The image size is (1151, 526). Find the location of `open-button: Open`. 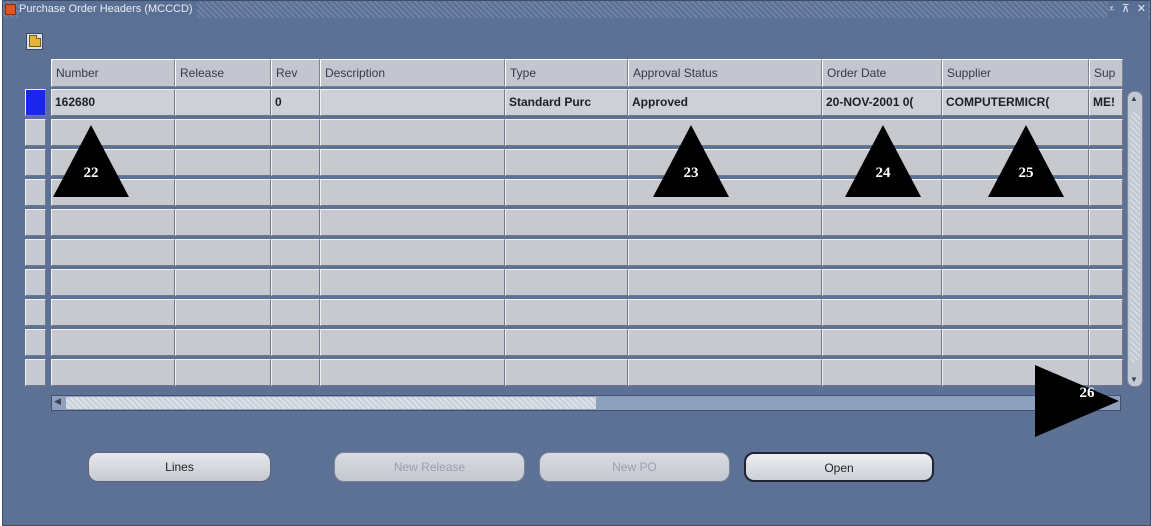

open-button: Open is located at coordinates (839, 467).